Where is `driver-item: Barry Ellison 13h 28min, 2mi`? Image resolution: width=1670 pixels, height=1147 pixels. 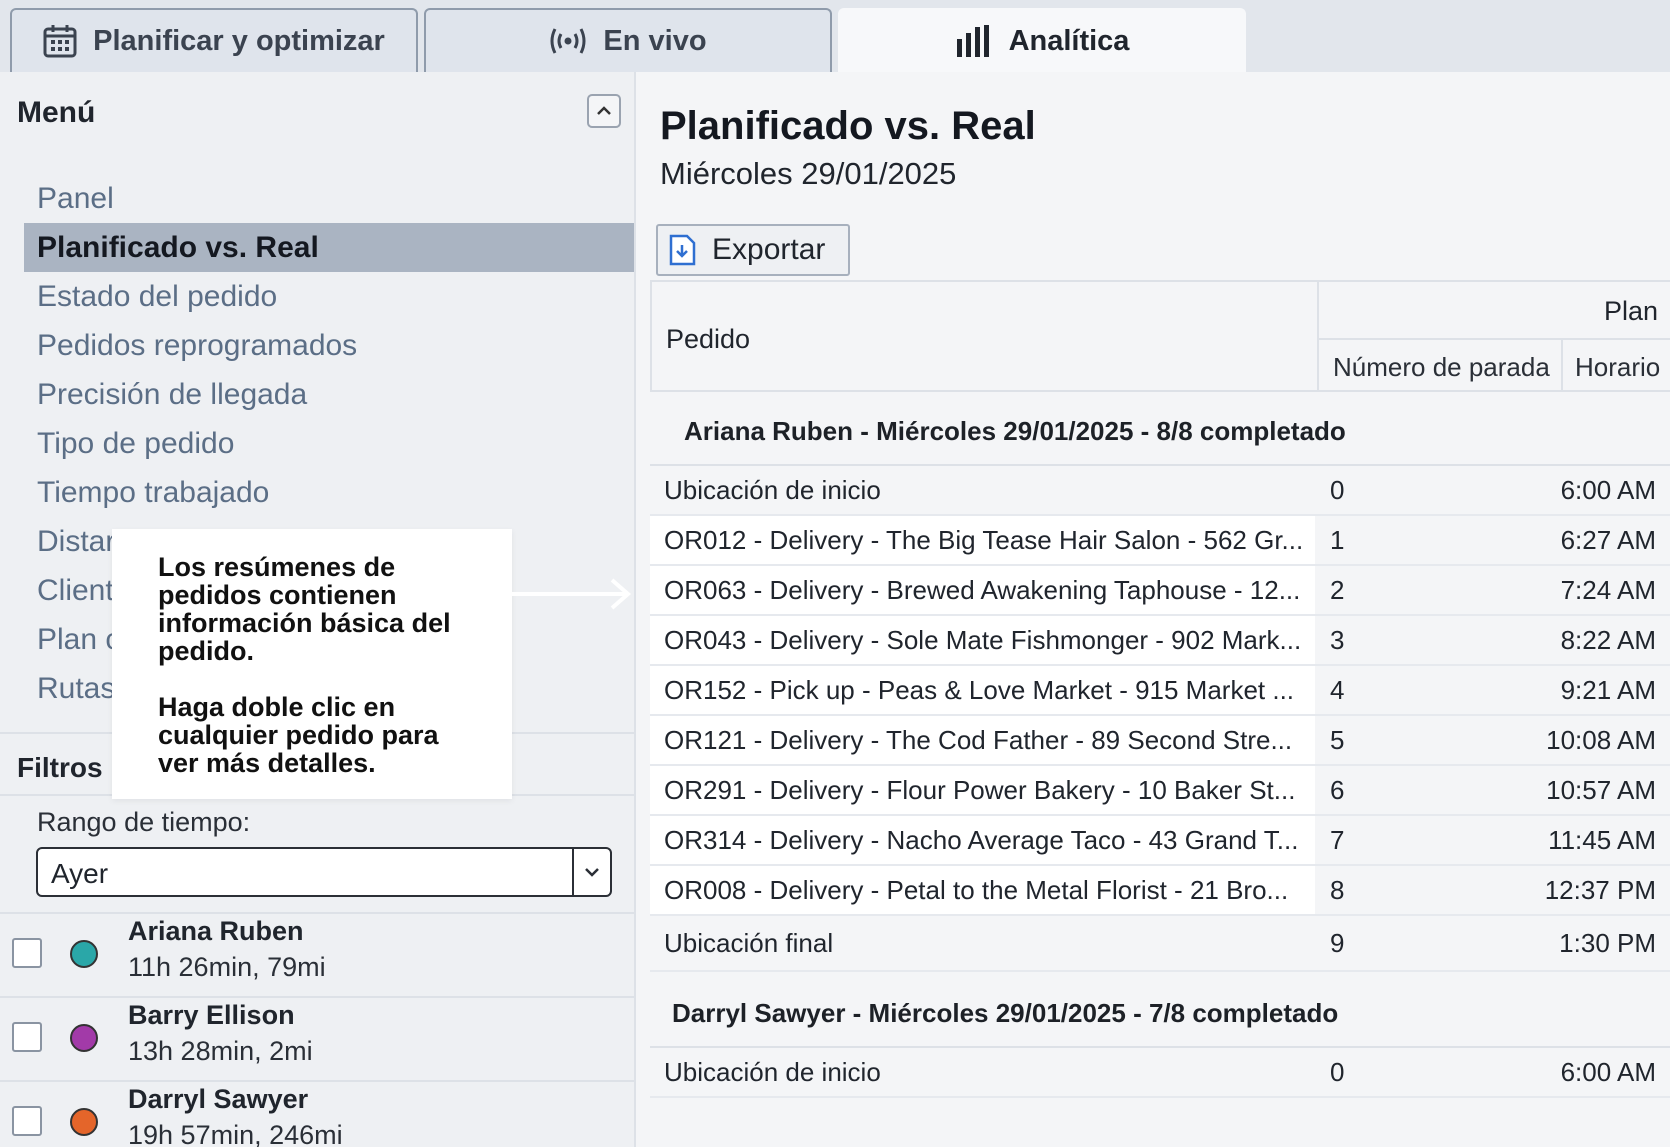 driver-item: Barry Ellison 13h 28min, 2mi is located at coordinates (318, 1038).